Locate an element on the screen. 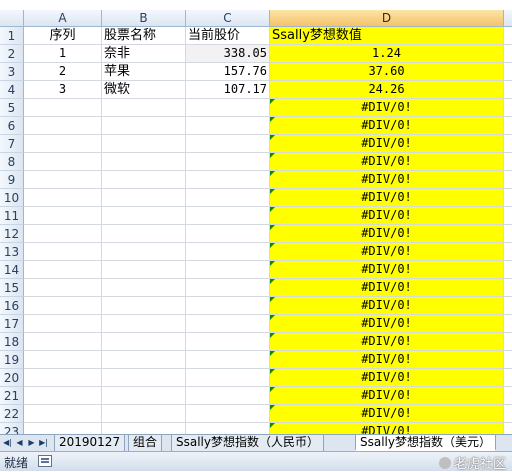  row-header-15: 15 is located at coordinates (12, 288).